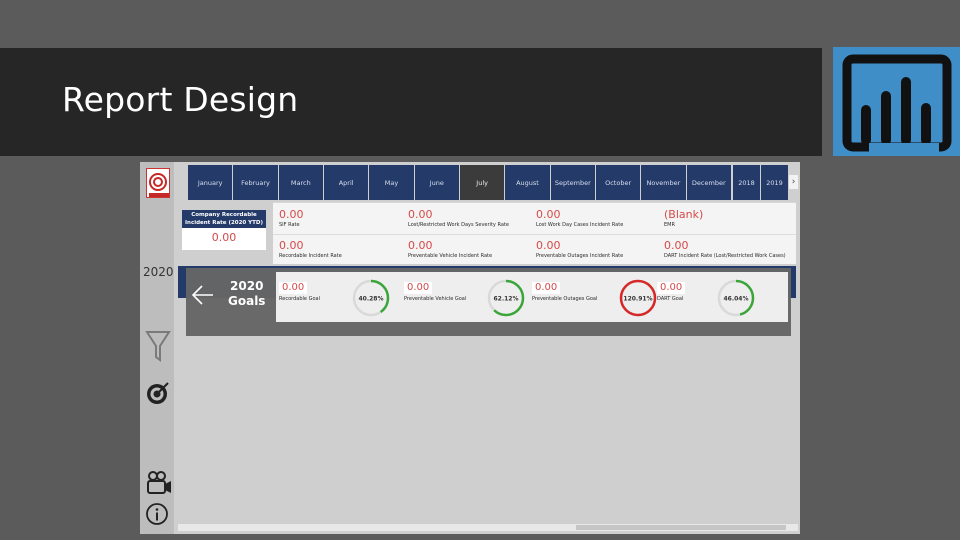  What do you see at coordinates (391, 182) in the screenshot?
I see `month-may: May` at bounding box center [391, 182].